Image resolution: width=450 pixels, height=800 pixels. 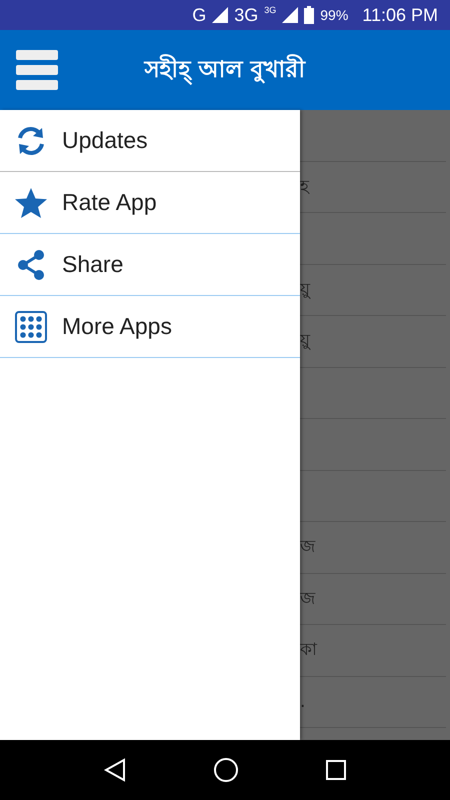 What do you see at coordinates (226, 770) in the screenshot?
I see `home-icon` at bounding box center [226, 770].